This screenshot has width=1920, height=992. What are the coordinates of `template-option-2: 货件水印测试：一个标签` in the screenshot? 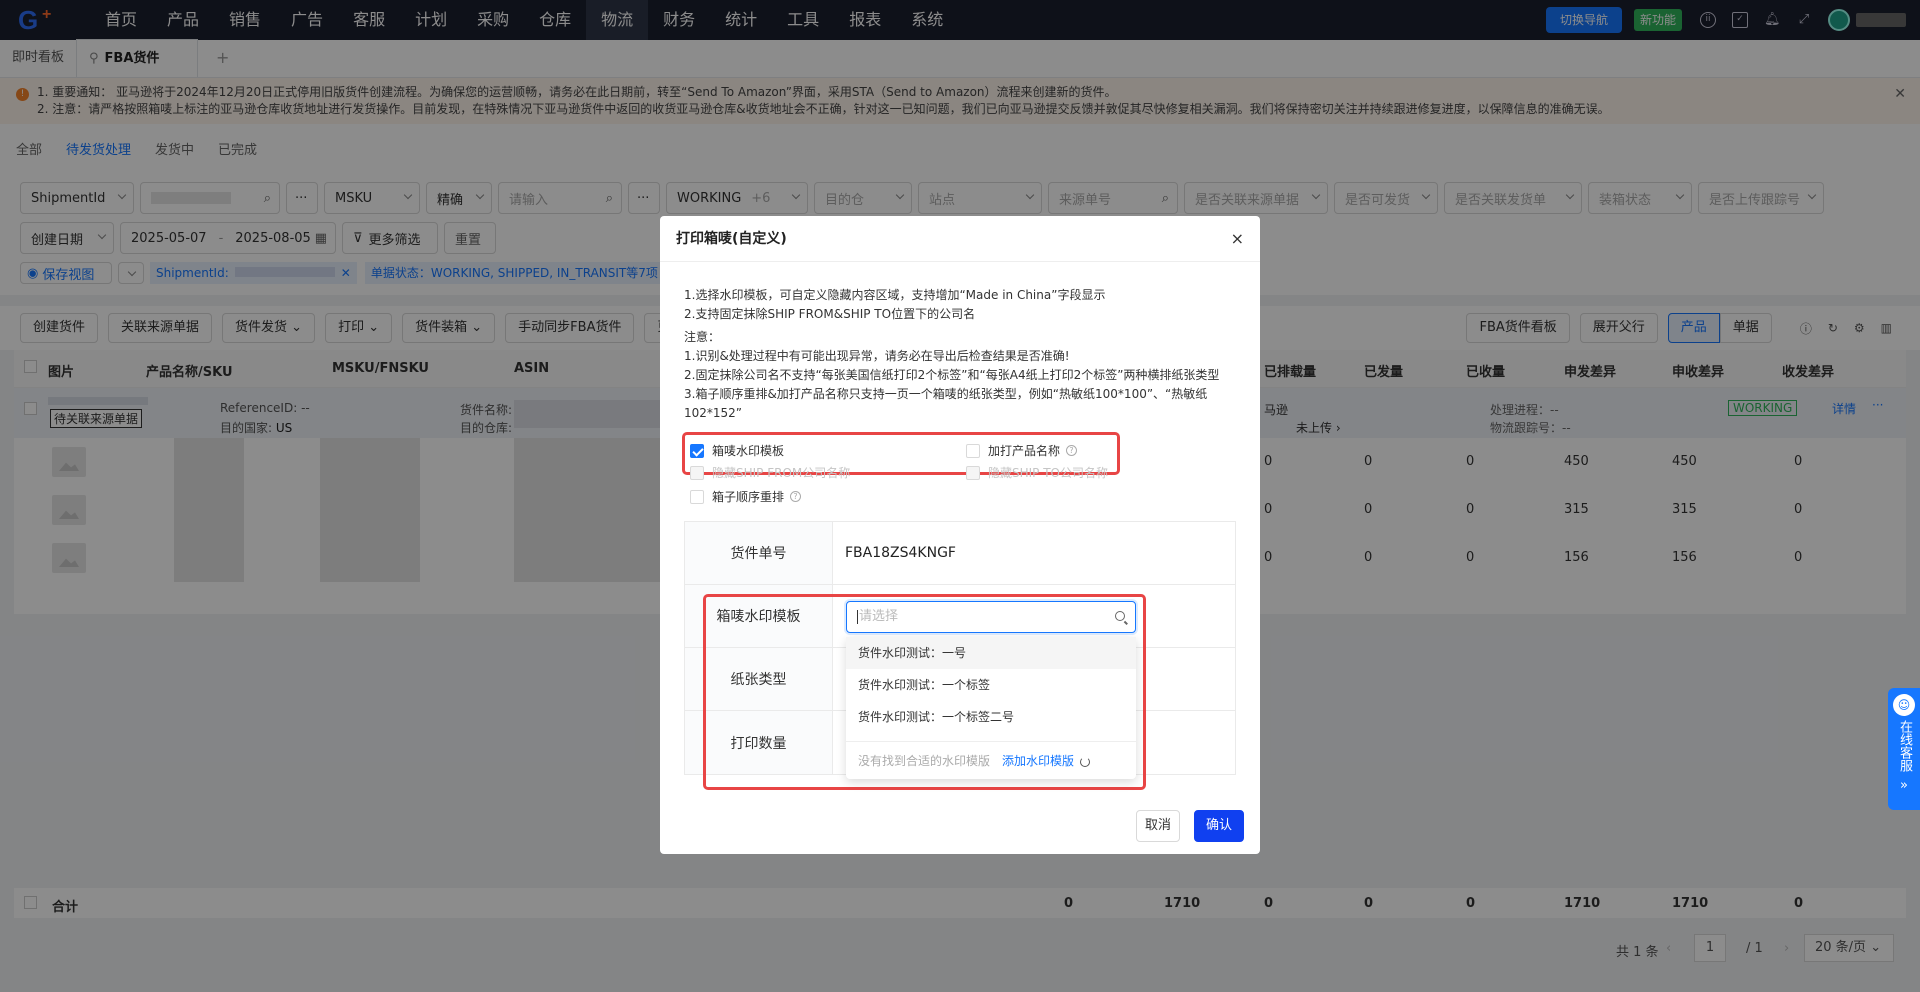 It's located at (991, 685).